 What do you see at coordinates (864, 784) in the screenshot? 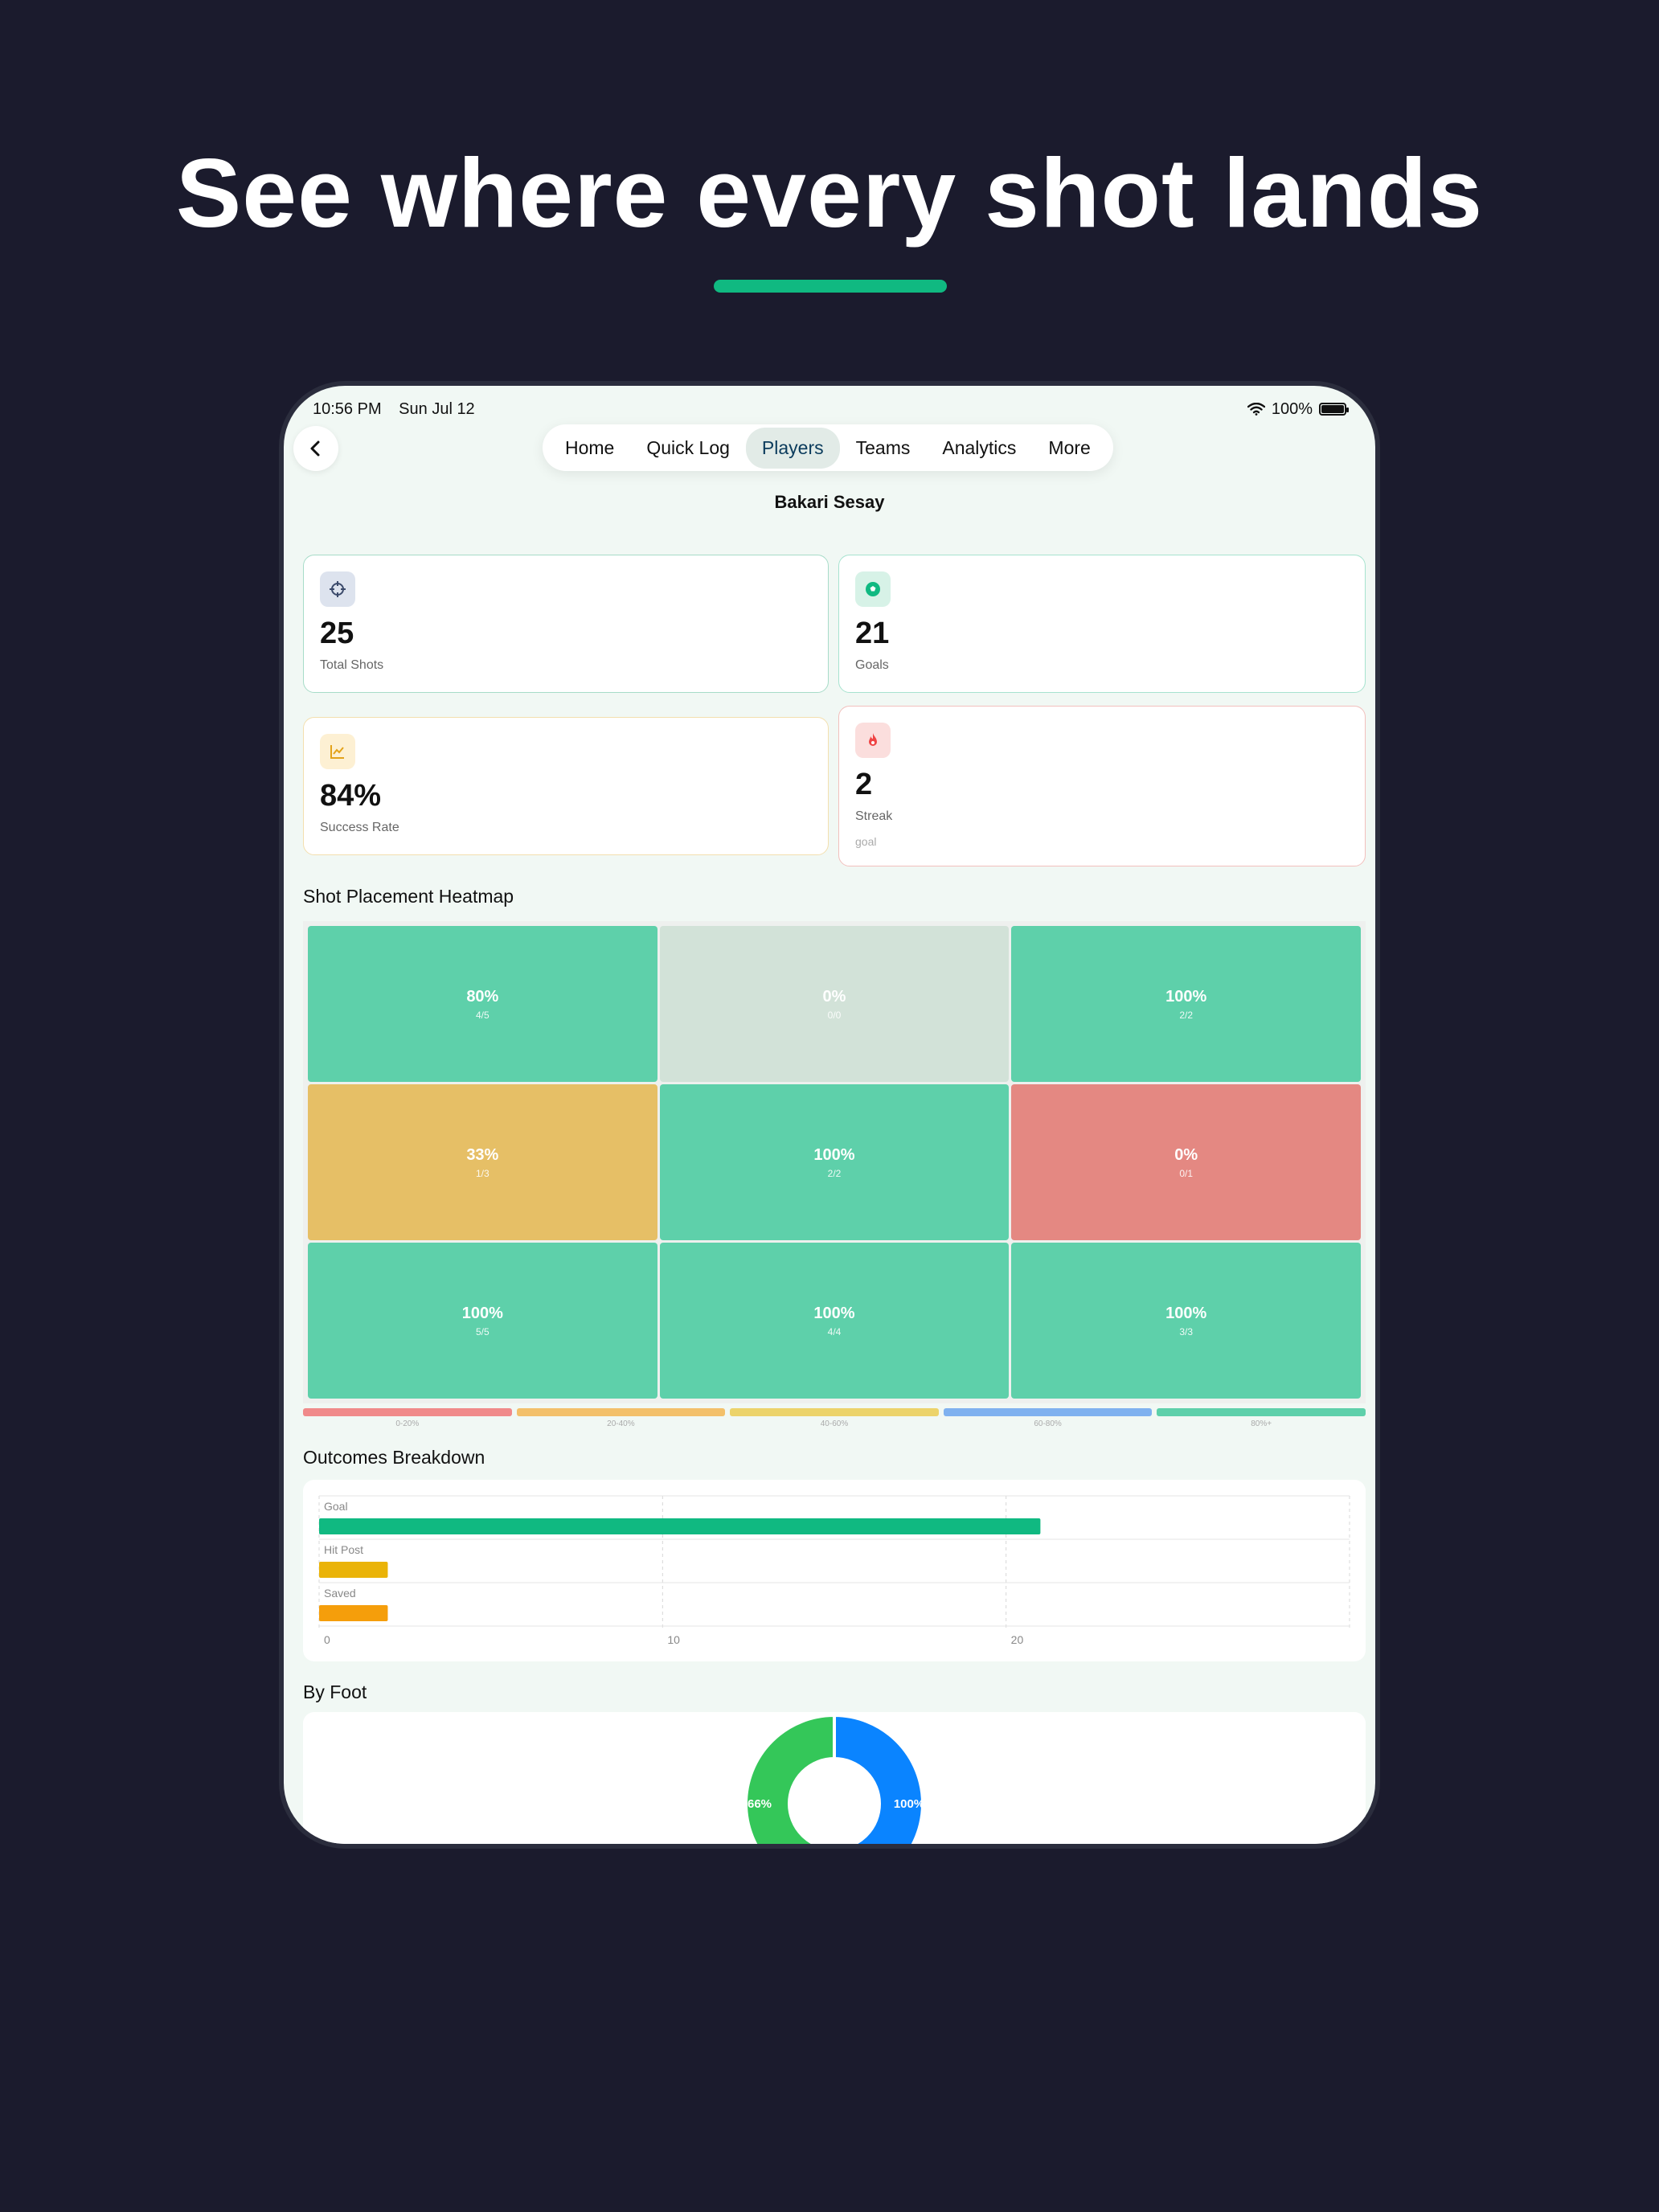
I see `streak-value: 2` at bounding box center [864, 784].